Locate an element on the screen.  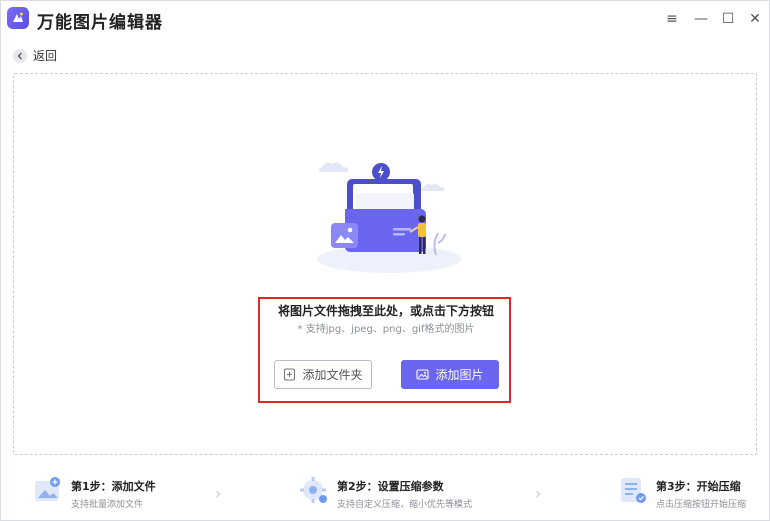
step-1: 第1步：添加文件 支持批量添加文件 is located at coordinates (94, 492).